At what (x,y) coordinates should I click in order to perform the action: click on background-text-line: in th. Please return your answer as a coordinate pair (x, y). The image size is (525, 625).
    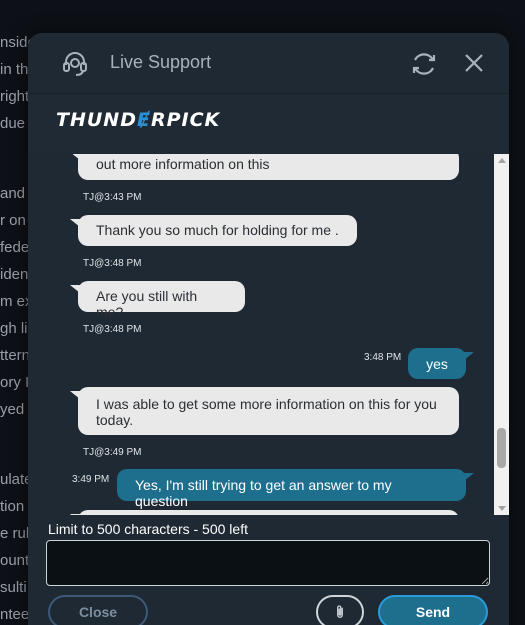
    Looking at the image, I should click on (14, 69).